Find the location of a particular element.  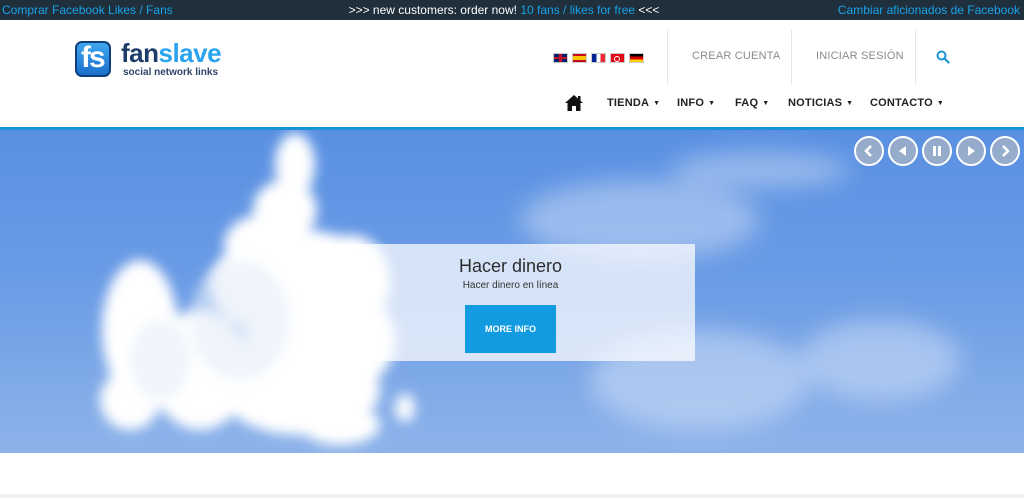

pause-icon is located at coordinates (937, 151).